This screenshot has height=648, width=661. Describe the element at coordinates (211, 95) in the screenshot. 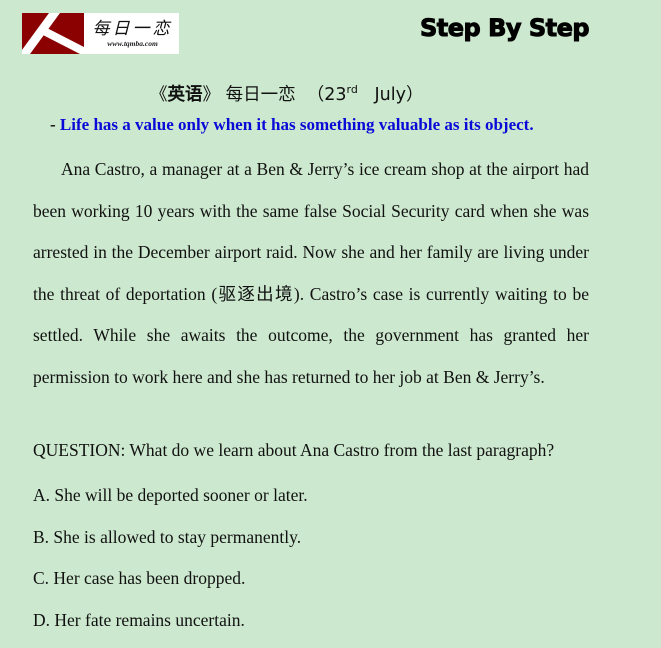

I see `title-close-bracket: 》` at that location.